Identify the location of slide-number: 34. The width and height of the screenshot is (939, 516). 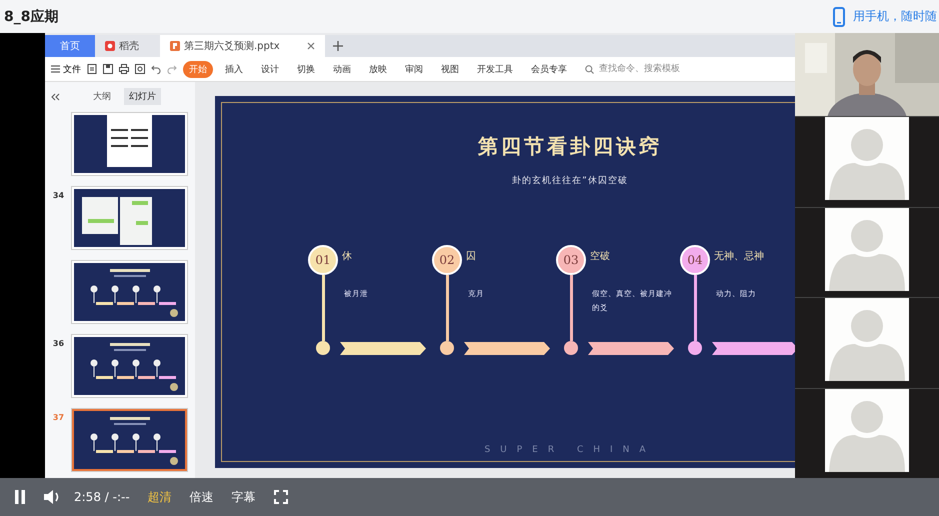
(59, 195).